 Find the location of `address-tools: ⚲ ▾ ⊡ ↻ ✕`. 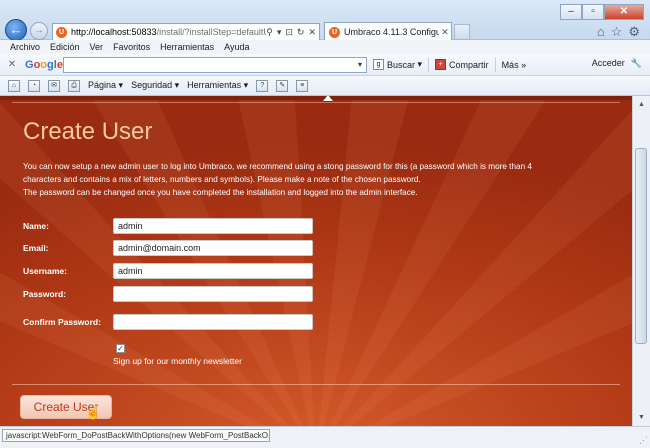

address-tools: ⚲ ▾ ⊡ ↻ ✕ is located at coordinates (291, 32).